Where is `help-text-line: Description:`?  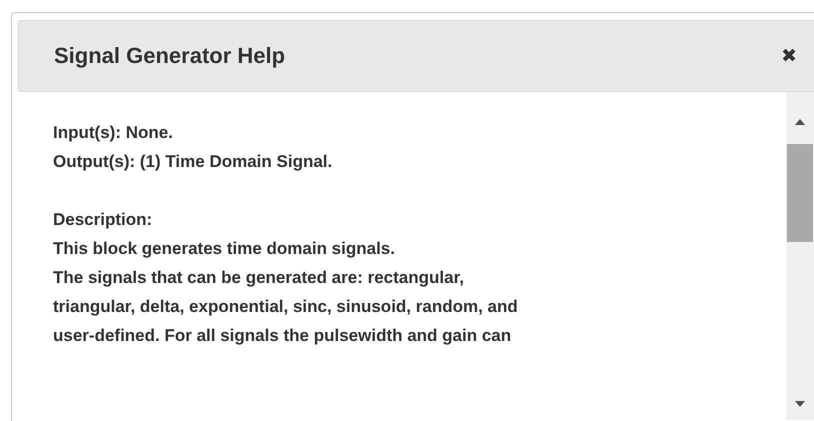
help-text-line: Description: is located at coordinates (103, 220).